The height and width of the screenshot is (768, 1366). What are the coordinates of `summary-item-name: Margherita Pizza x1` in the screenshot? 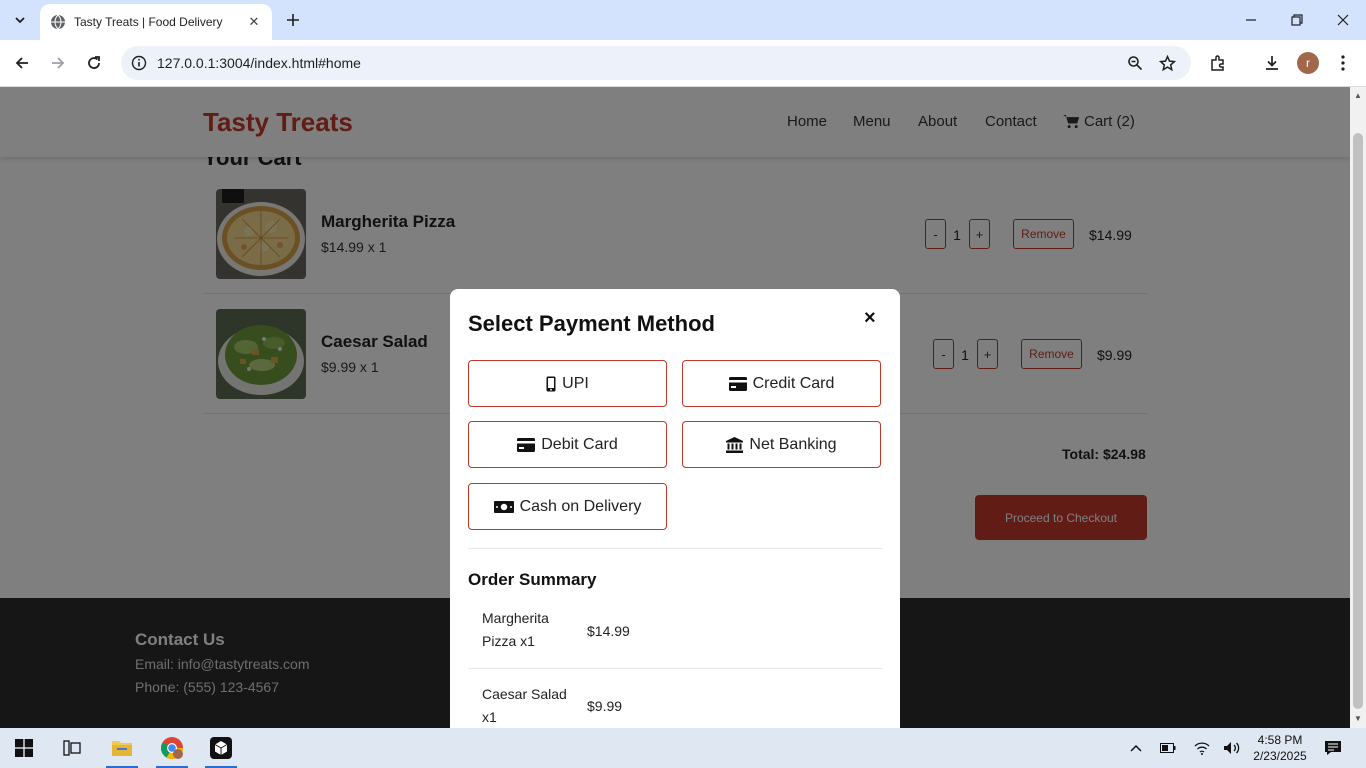 It's located at (515, 629).